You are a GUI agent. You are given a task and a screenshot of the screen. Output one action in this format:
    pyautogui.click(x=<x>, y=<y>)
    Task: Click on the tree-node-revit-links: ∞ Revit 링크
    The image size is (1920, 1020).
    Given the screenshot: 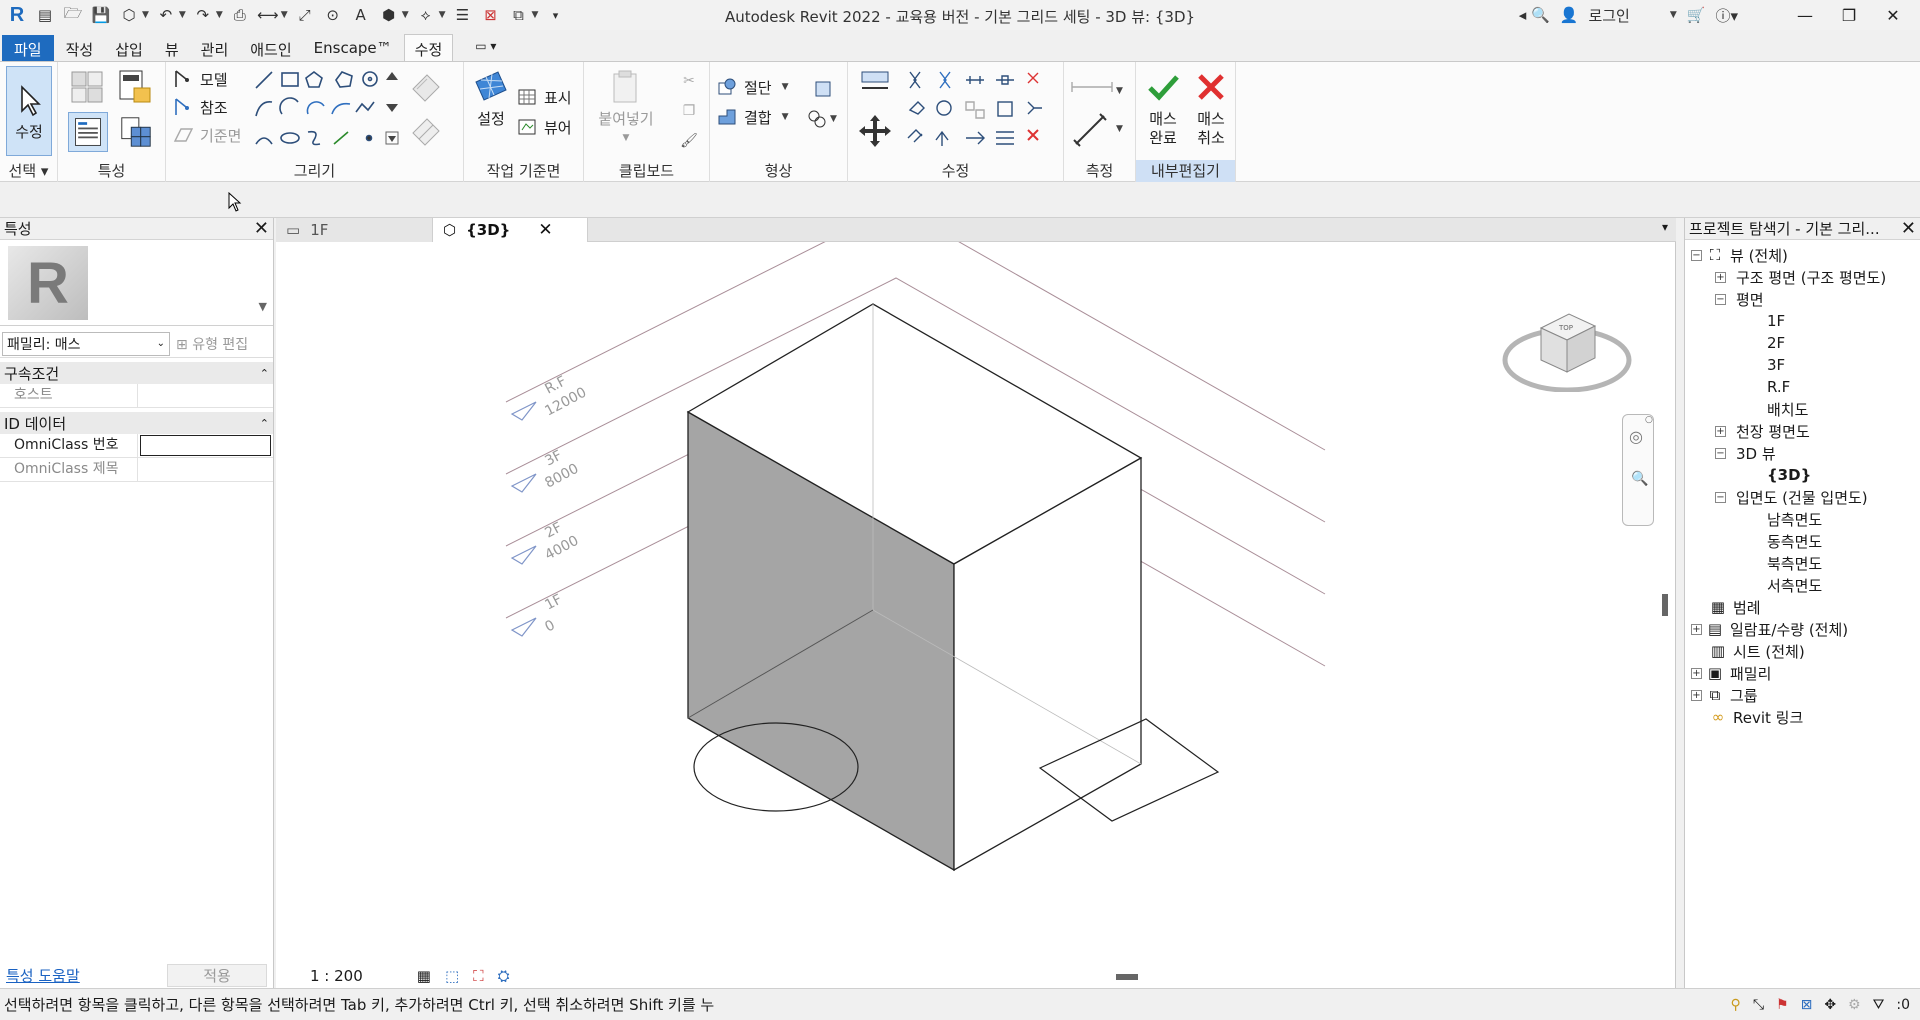 What is the action you would take?
    pyautogui.click(x=1802, y=717)
    